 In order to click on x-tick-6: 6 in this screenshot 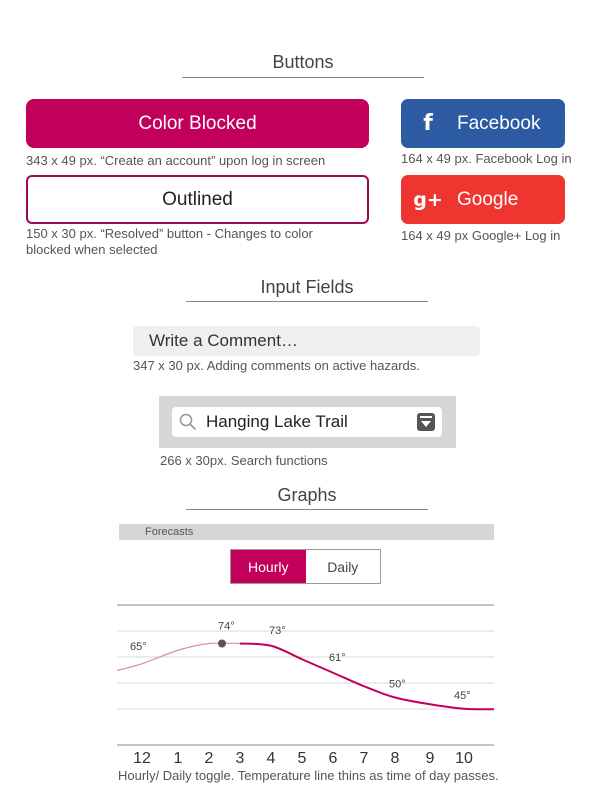, I will do `click(333, 758)`.